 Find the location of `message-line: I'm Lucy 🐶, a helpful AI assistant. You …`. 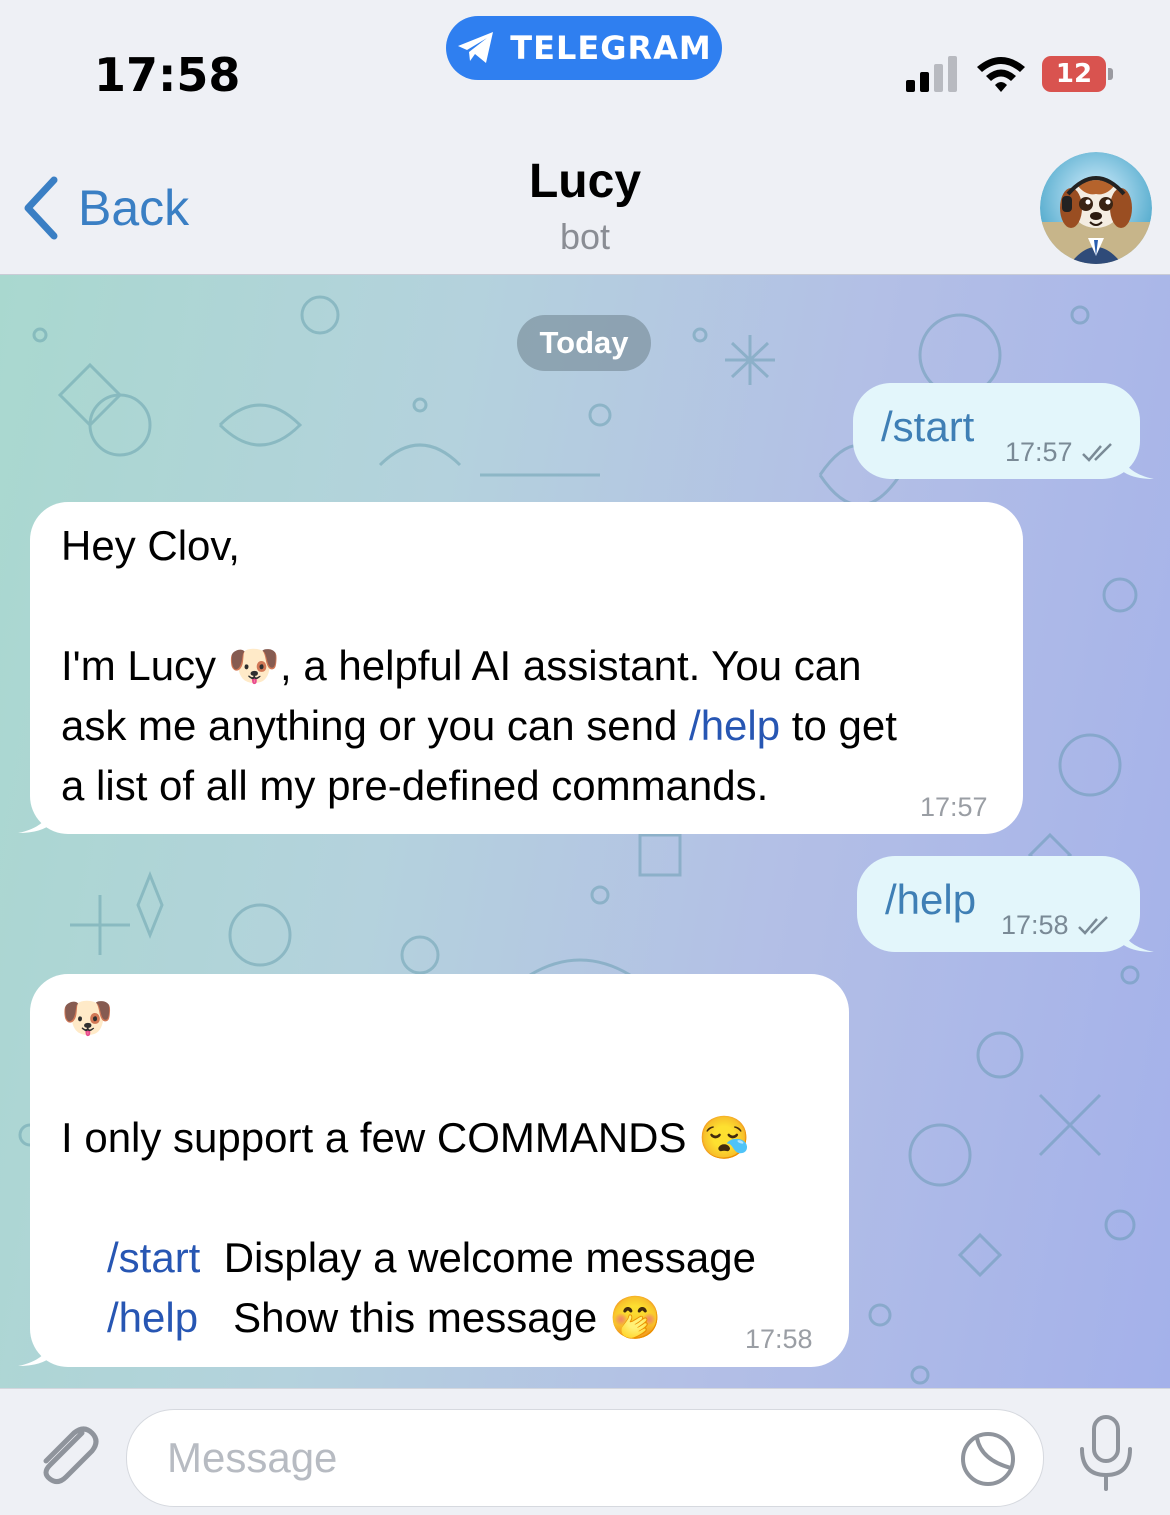

message-line: I'm Lucy 🐶, a helpful AI assistant. You … is located at coordinates (461, 665).